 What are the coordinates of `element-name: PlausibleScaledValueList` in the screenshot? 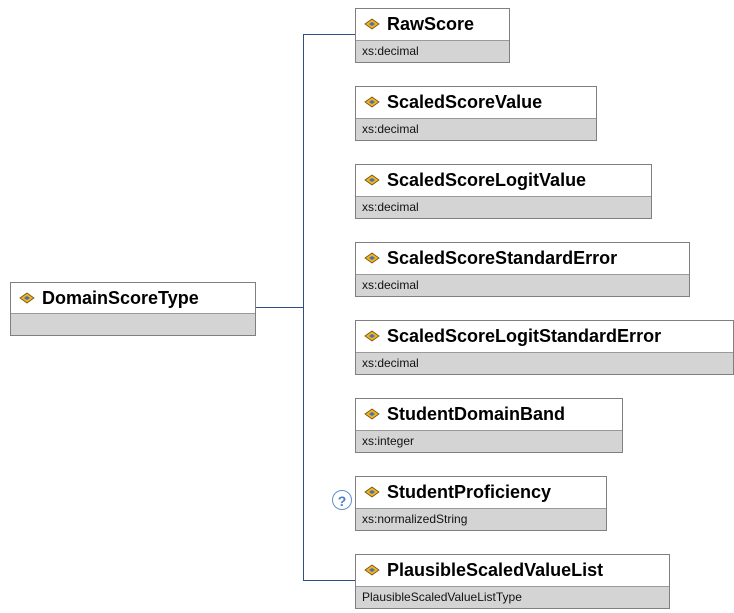 It's located at (495, 569).